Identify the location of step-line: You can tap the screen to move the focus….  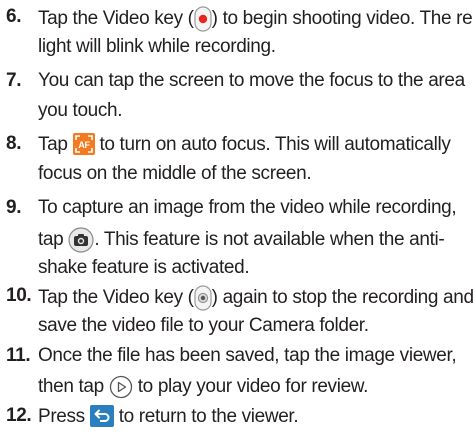
(251, 81).